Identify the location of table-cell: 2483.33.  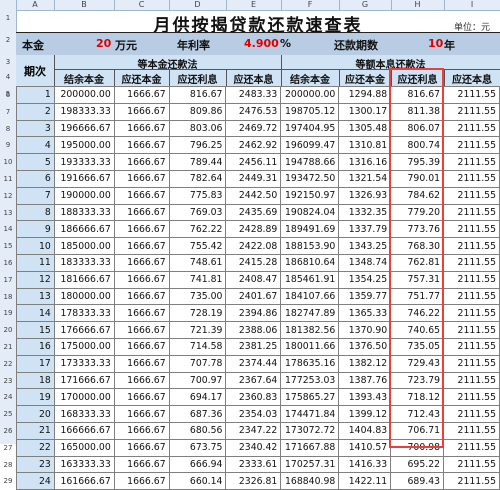
(253, 95).